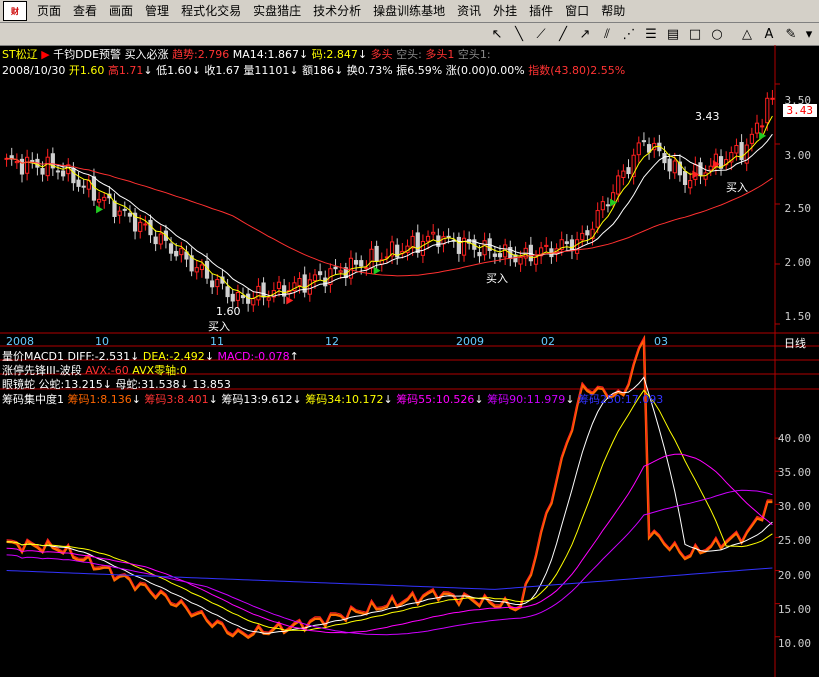  What do you see at coordinates (222, 70) in the screenshot?
I see `quote-close: 收1.67` at bounding box center [222, 70].